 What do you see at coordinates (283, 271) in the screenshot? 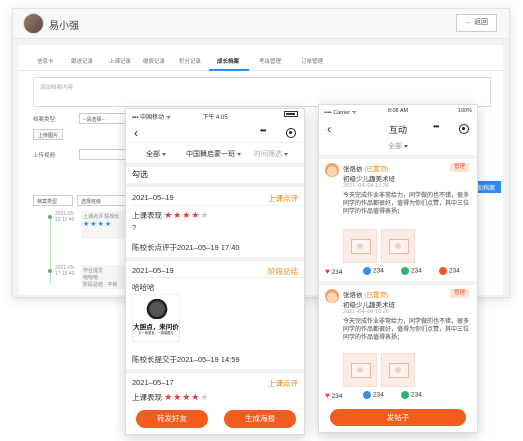
I see `entry-tag: 阶段总结` at bounding box center [283, 271].